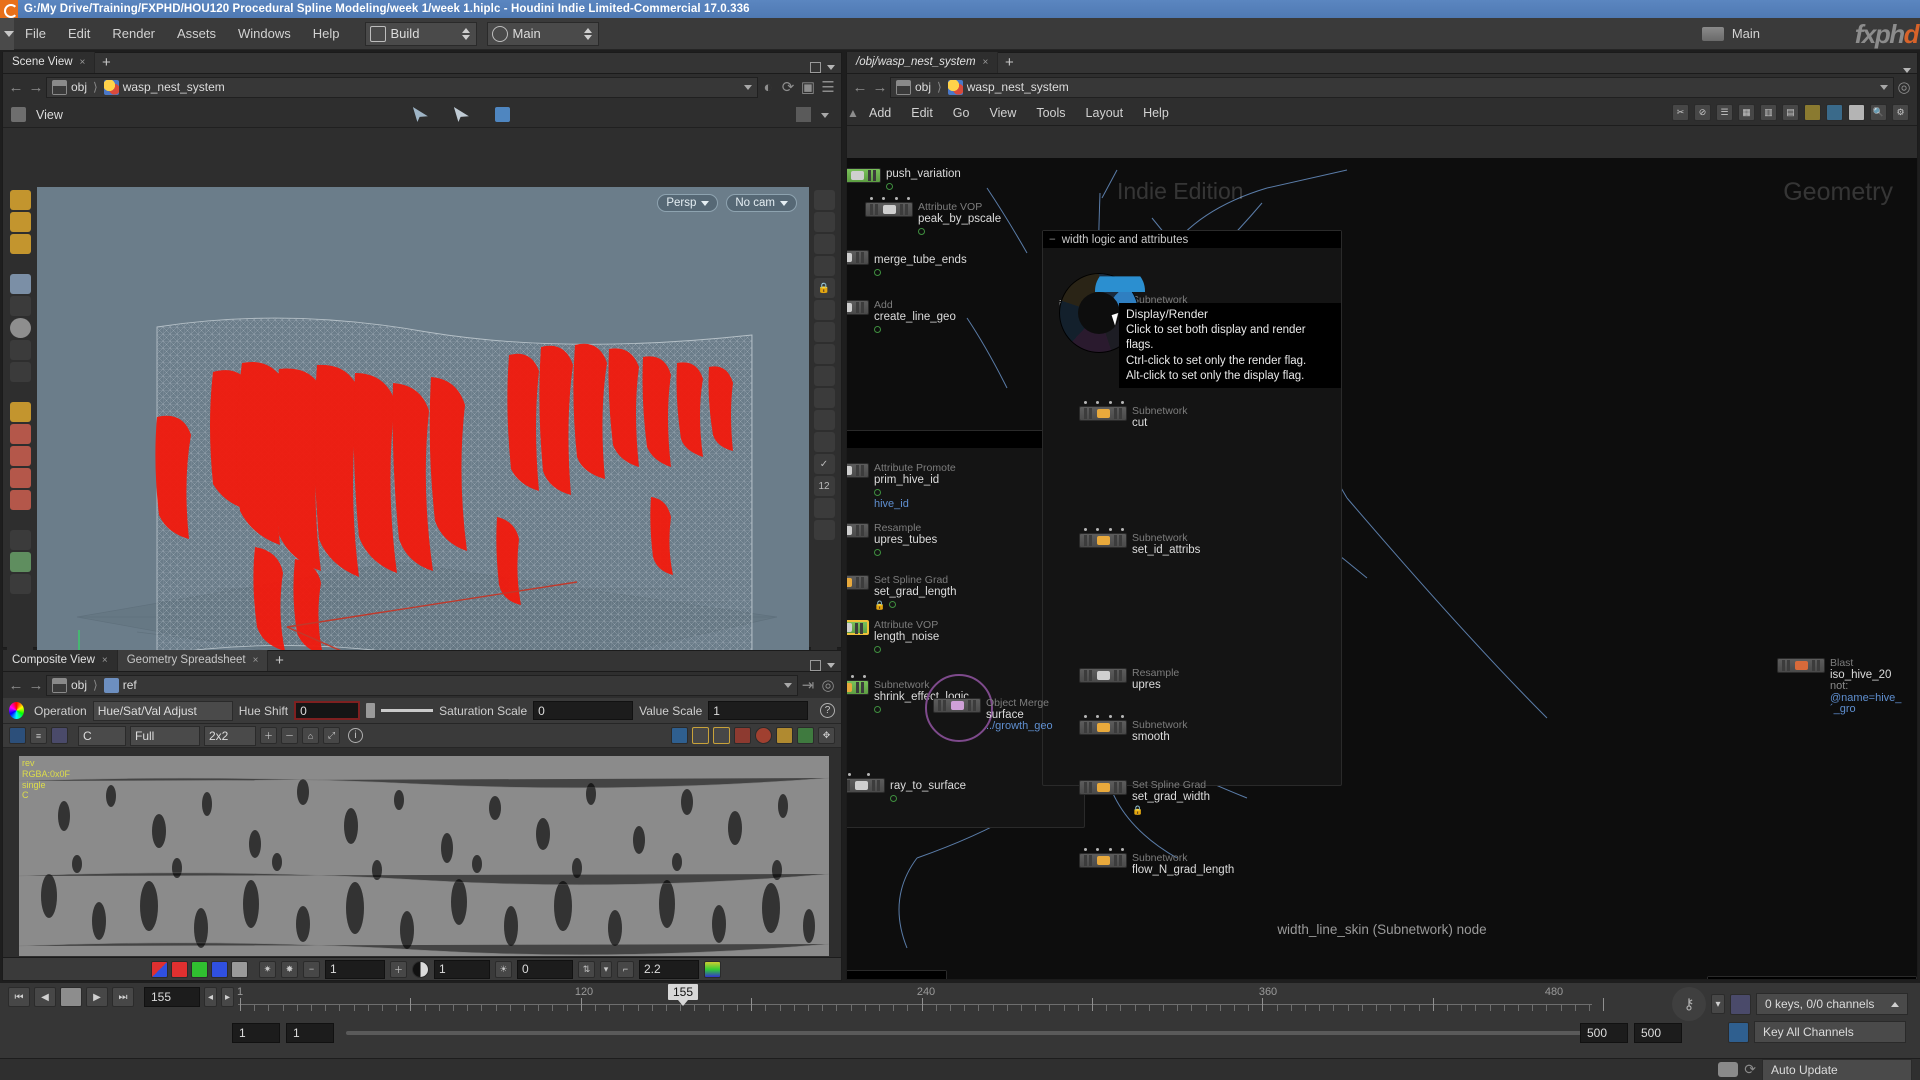 The width and height of the screenshot is (1920, 1080). What do you see at coordinates (1103, 725) in the screenshot?
I see `node-smooth-body` at bounding box center [1103, 725].